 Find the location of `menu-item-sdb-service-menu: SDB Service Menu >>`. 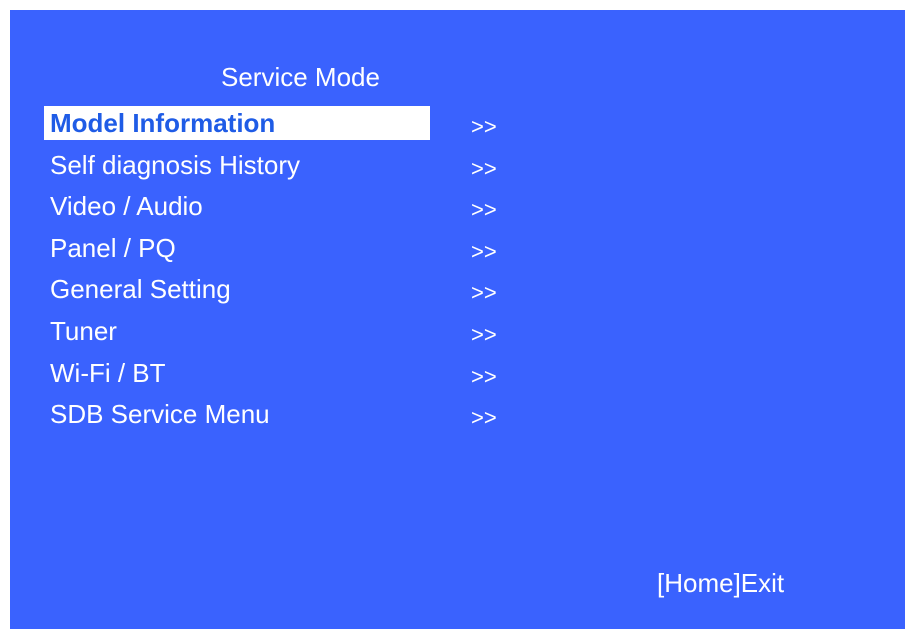

menu-item-sdb-service-menu: SDB Service Menu >> is located at coordinates (304, 414).